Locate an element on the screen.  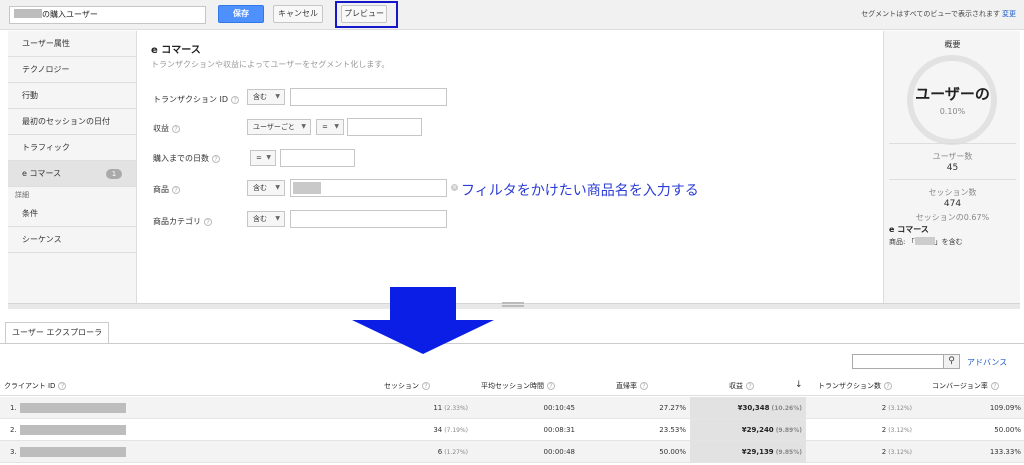
nav-item-first-session-date: 最初のセッションの日付 is located at coordinates (72, 122).